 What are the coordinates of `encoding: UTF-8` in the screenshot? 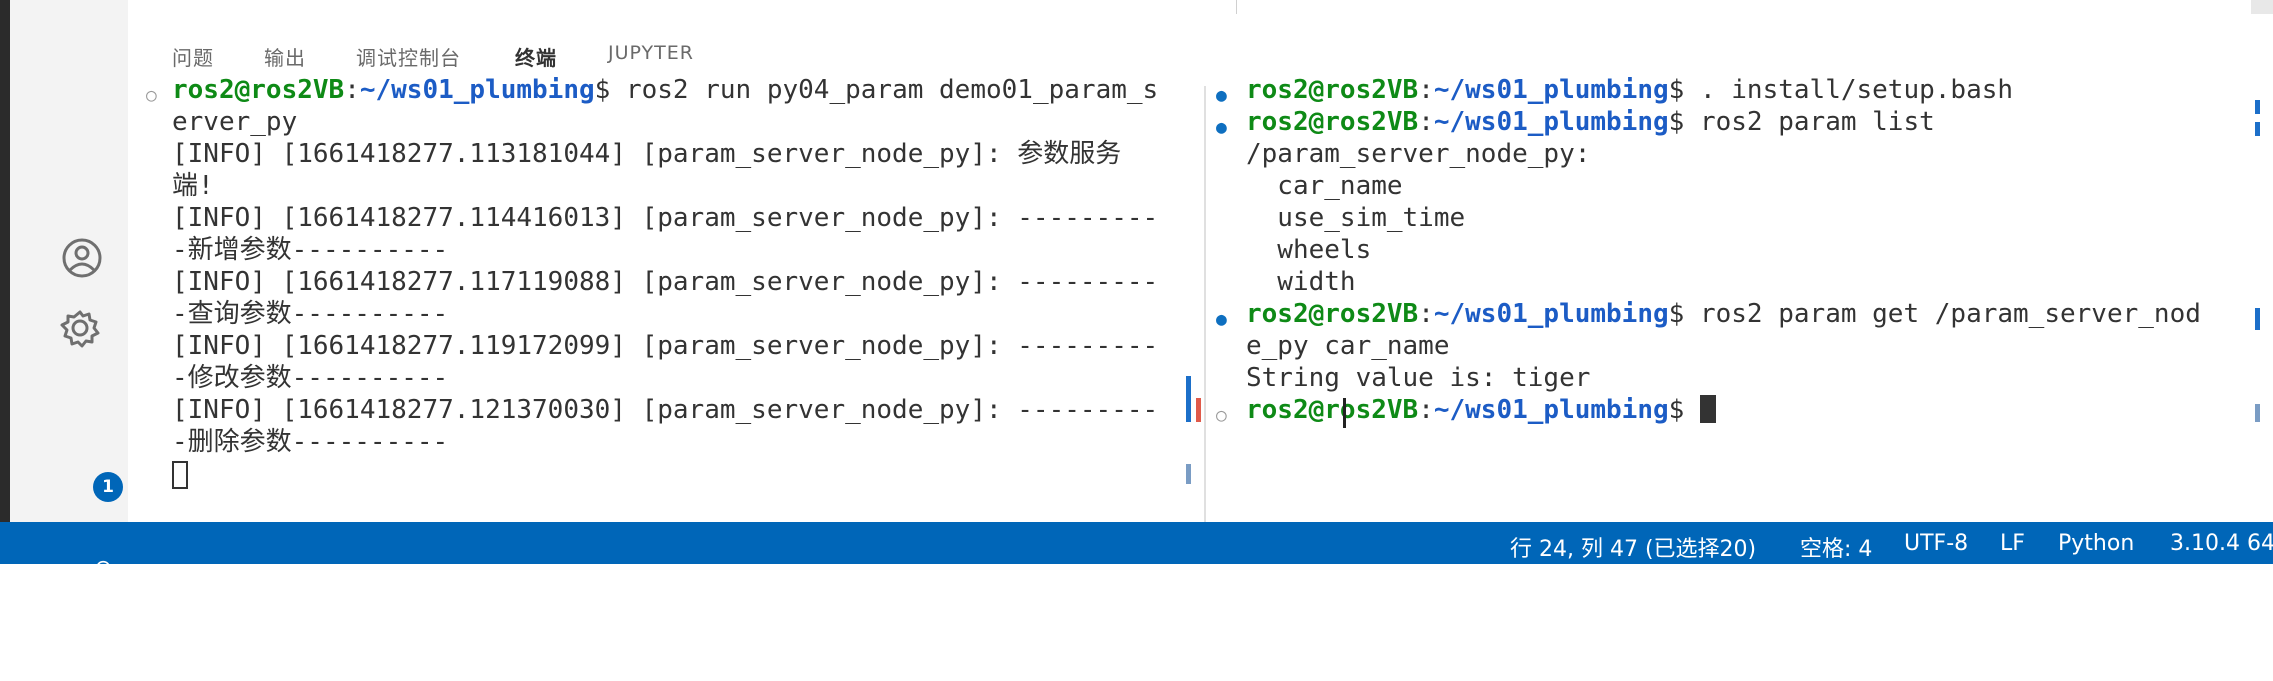 It's located at (1936, 543).